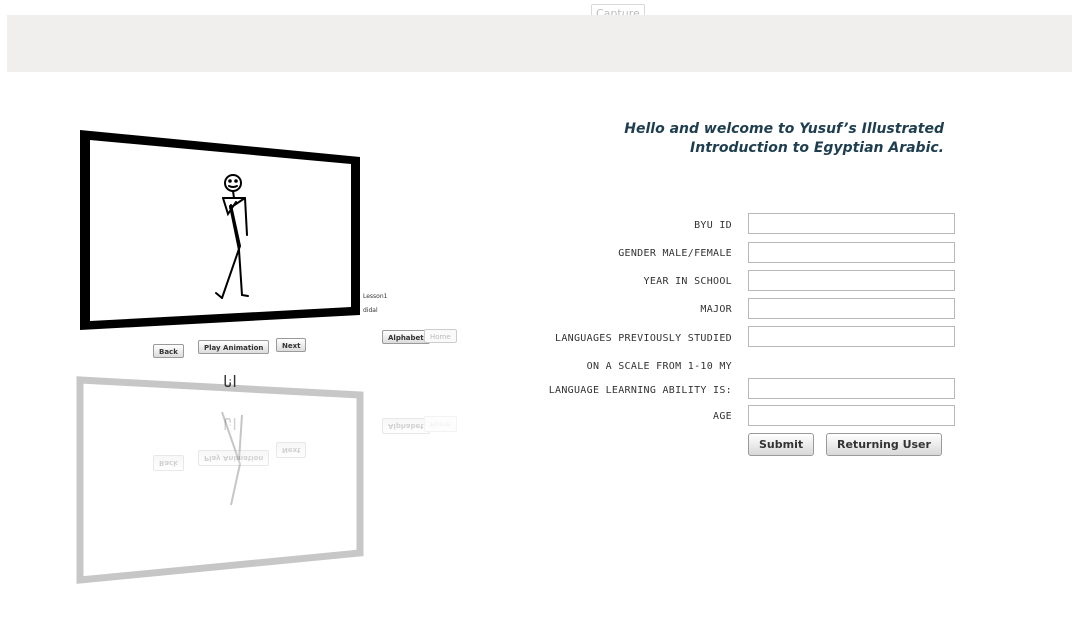 This screenshot has height=639, width=1072. Describe the element at coordinates (784, 129) in the screenshot. I see `welcome-line-1: Hello and welcome to Yusuf’s Illustrated` at that location.